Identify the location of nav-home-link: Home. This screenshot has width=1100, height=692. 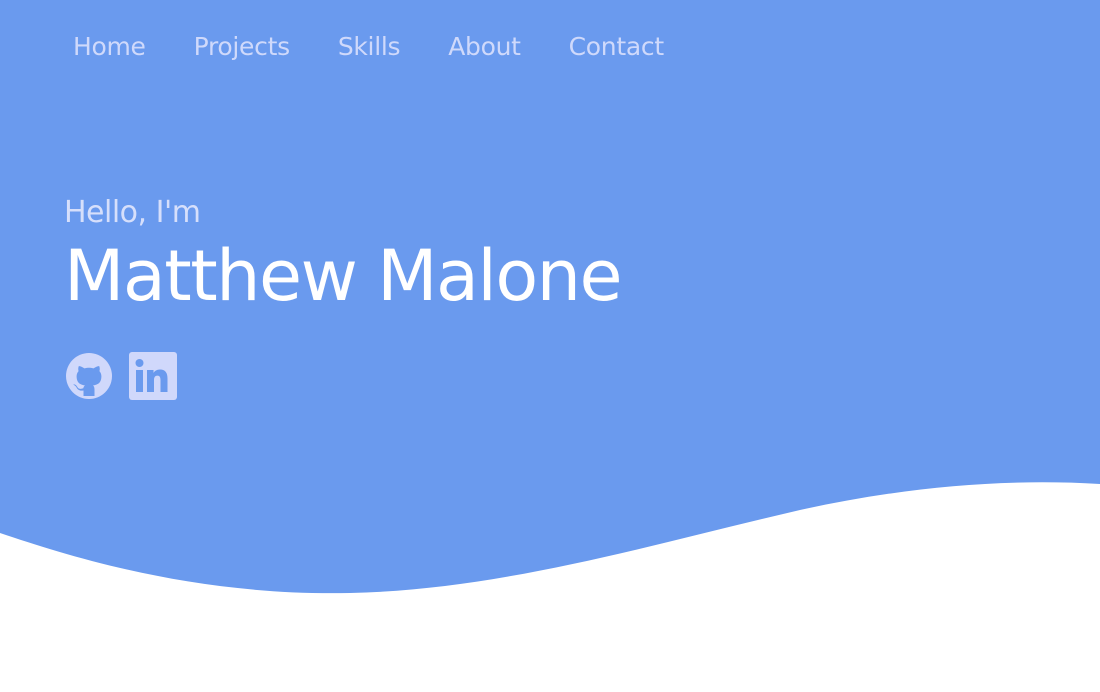
(109, 47).